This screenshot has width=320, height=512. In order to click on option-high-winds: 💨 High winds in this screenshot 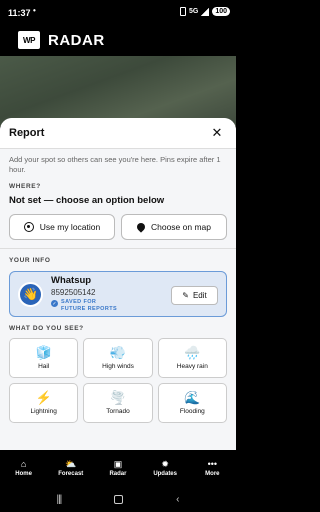, I will do `click(118, 358)`.